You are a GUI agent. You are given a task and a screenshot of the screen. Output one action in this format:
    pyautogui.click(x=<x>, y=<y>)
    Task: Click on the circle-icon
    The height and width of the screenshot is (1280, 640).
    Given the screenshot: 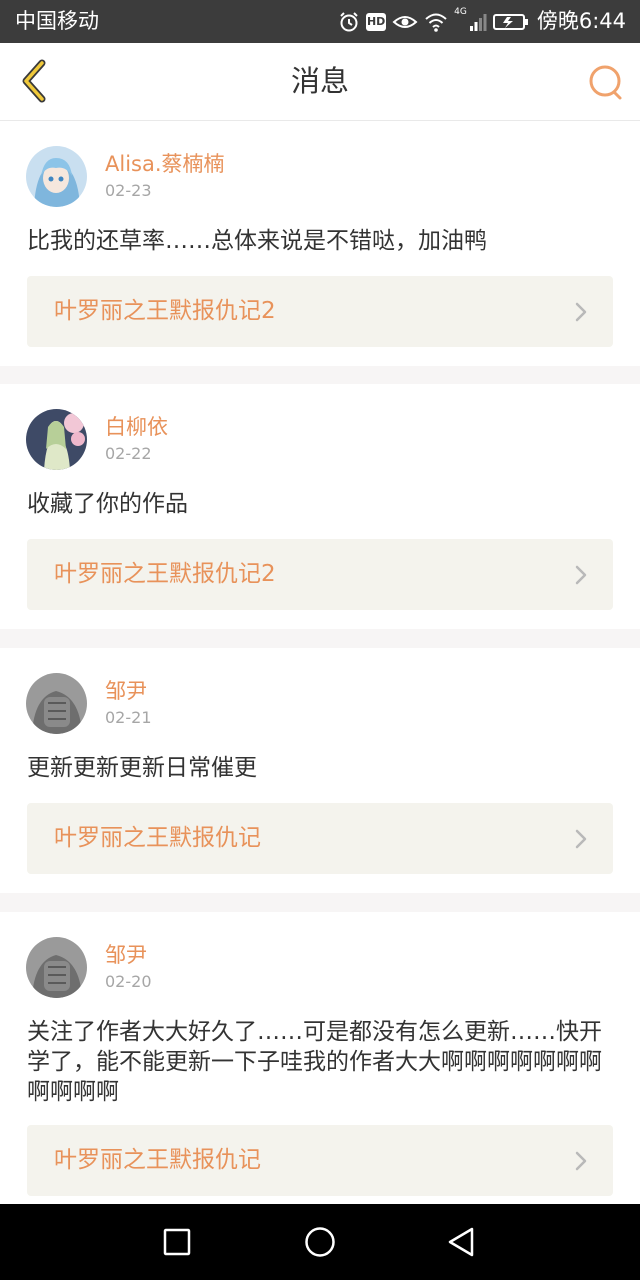 What is the action you would take?
    pyautogui.click(x=320, y=1242)
    